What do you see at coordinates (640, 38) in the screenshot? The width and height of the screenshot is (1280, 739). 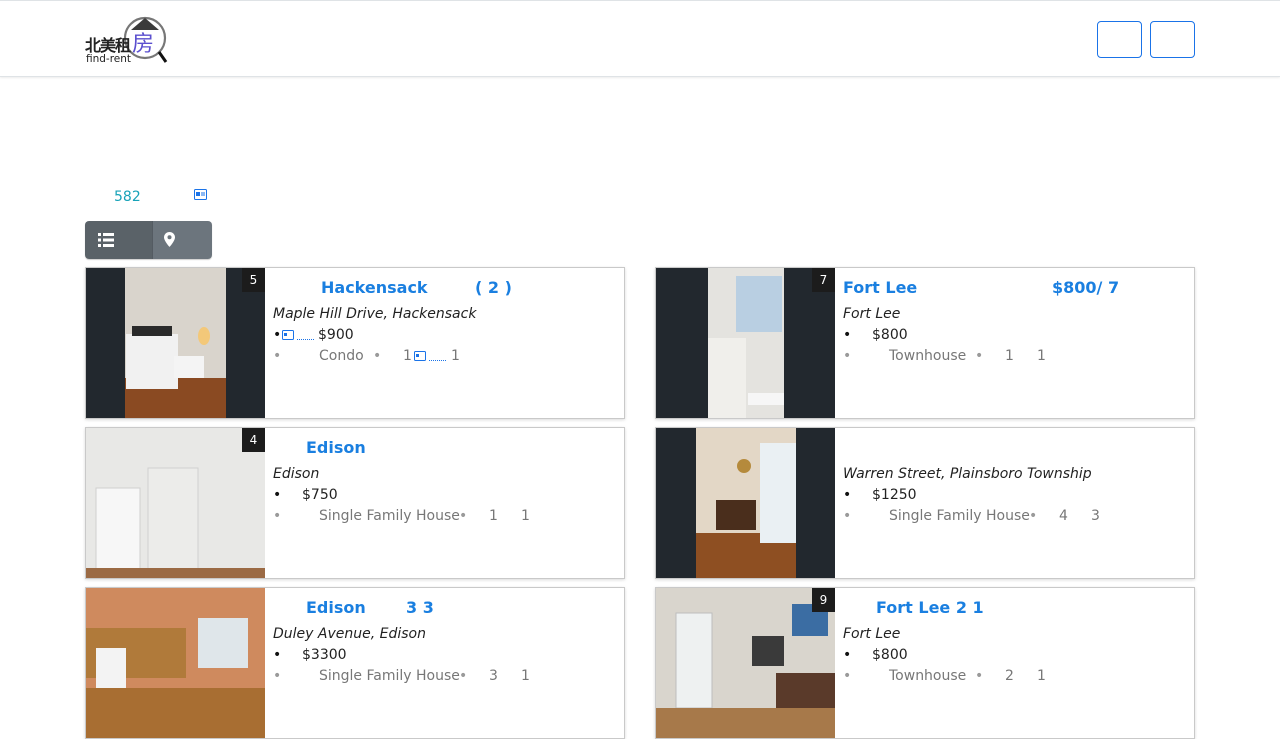 I see `top-navbar: 北美租 房 find-rent` at bounding box center [640, 38].